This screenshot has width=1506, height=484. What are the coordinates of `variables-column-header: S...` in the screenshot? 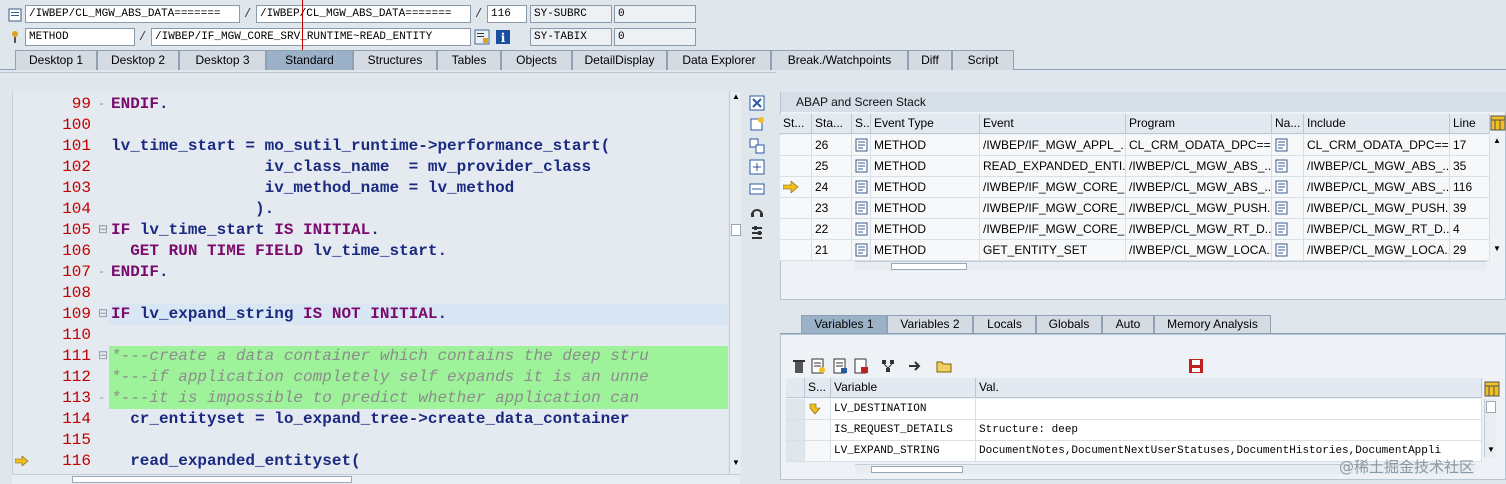 It's located at (818, 388).